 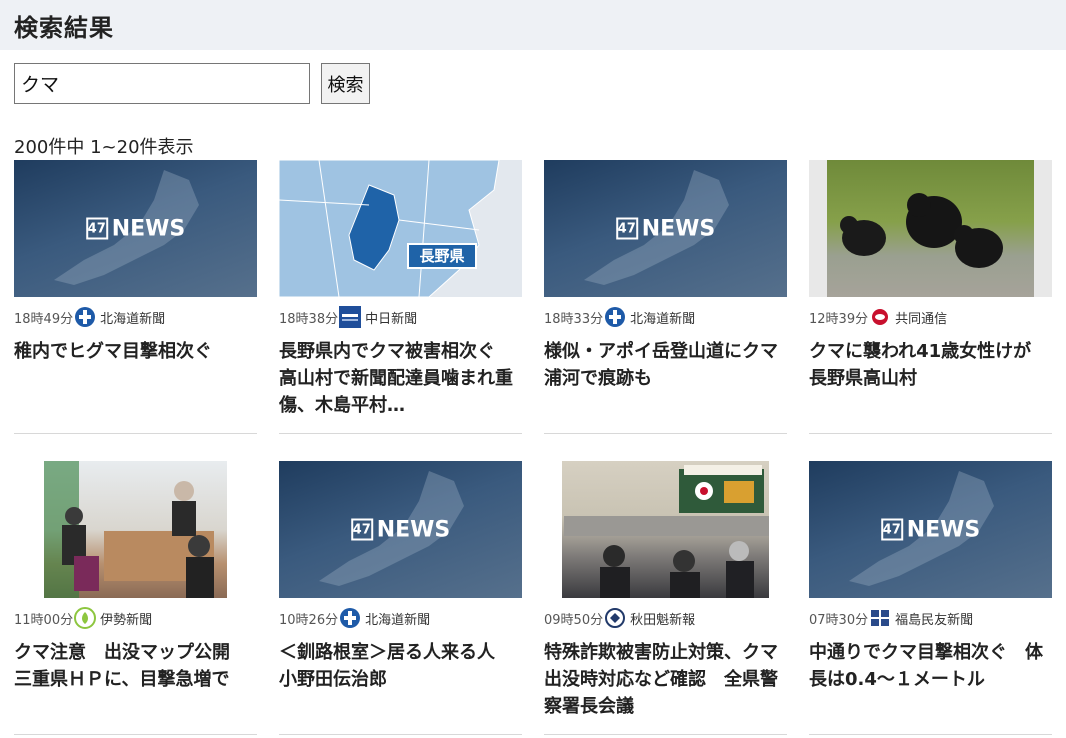 I want to click on article-title: クマ注意 出没マップ公開 三重県ＨＰに、目撃急増で, so click(x=135, y=679).